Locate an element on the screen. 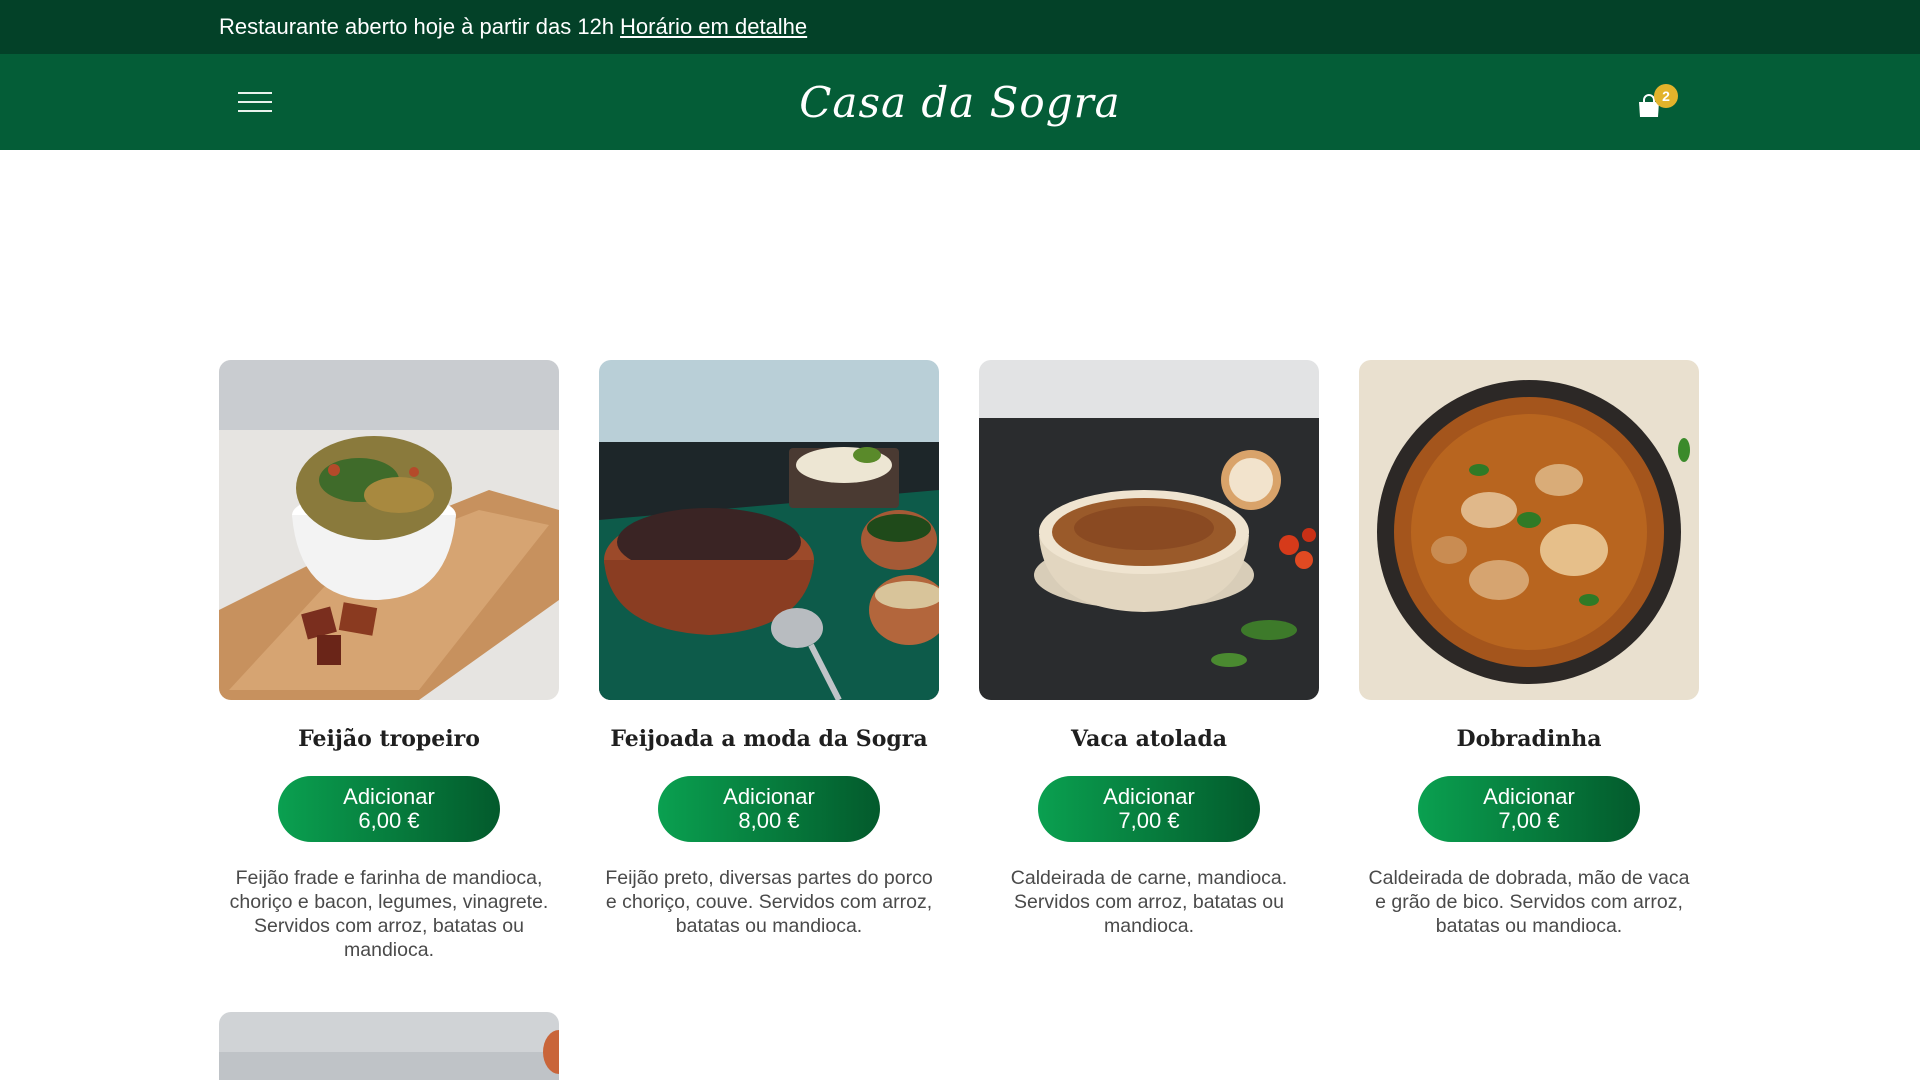 The width and height of the screenshot is (1920, 1080). hours-detail-link: Horário em detalhe is located at coordinates (713, 27).